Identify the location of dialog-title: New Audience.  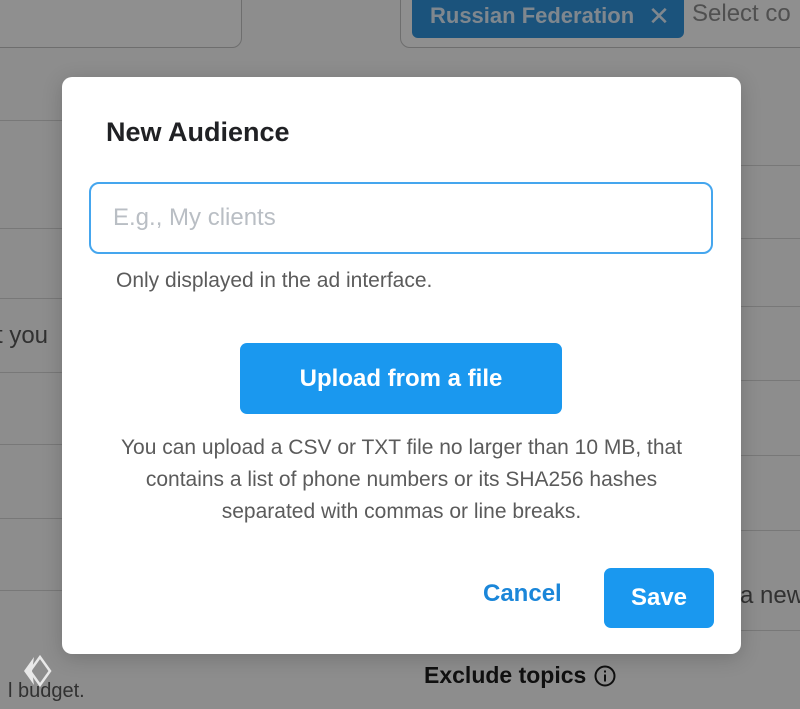
(198, 132).